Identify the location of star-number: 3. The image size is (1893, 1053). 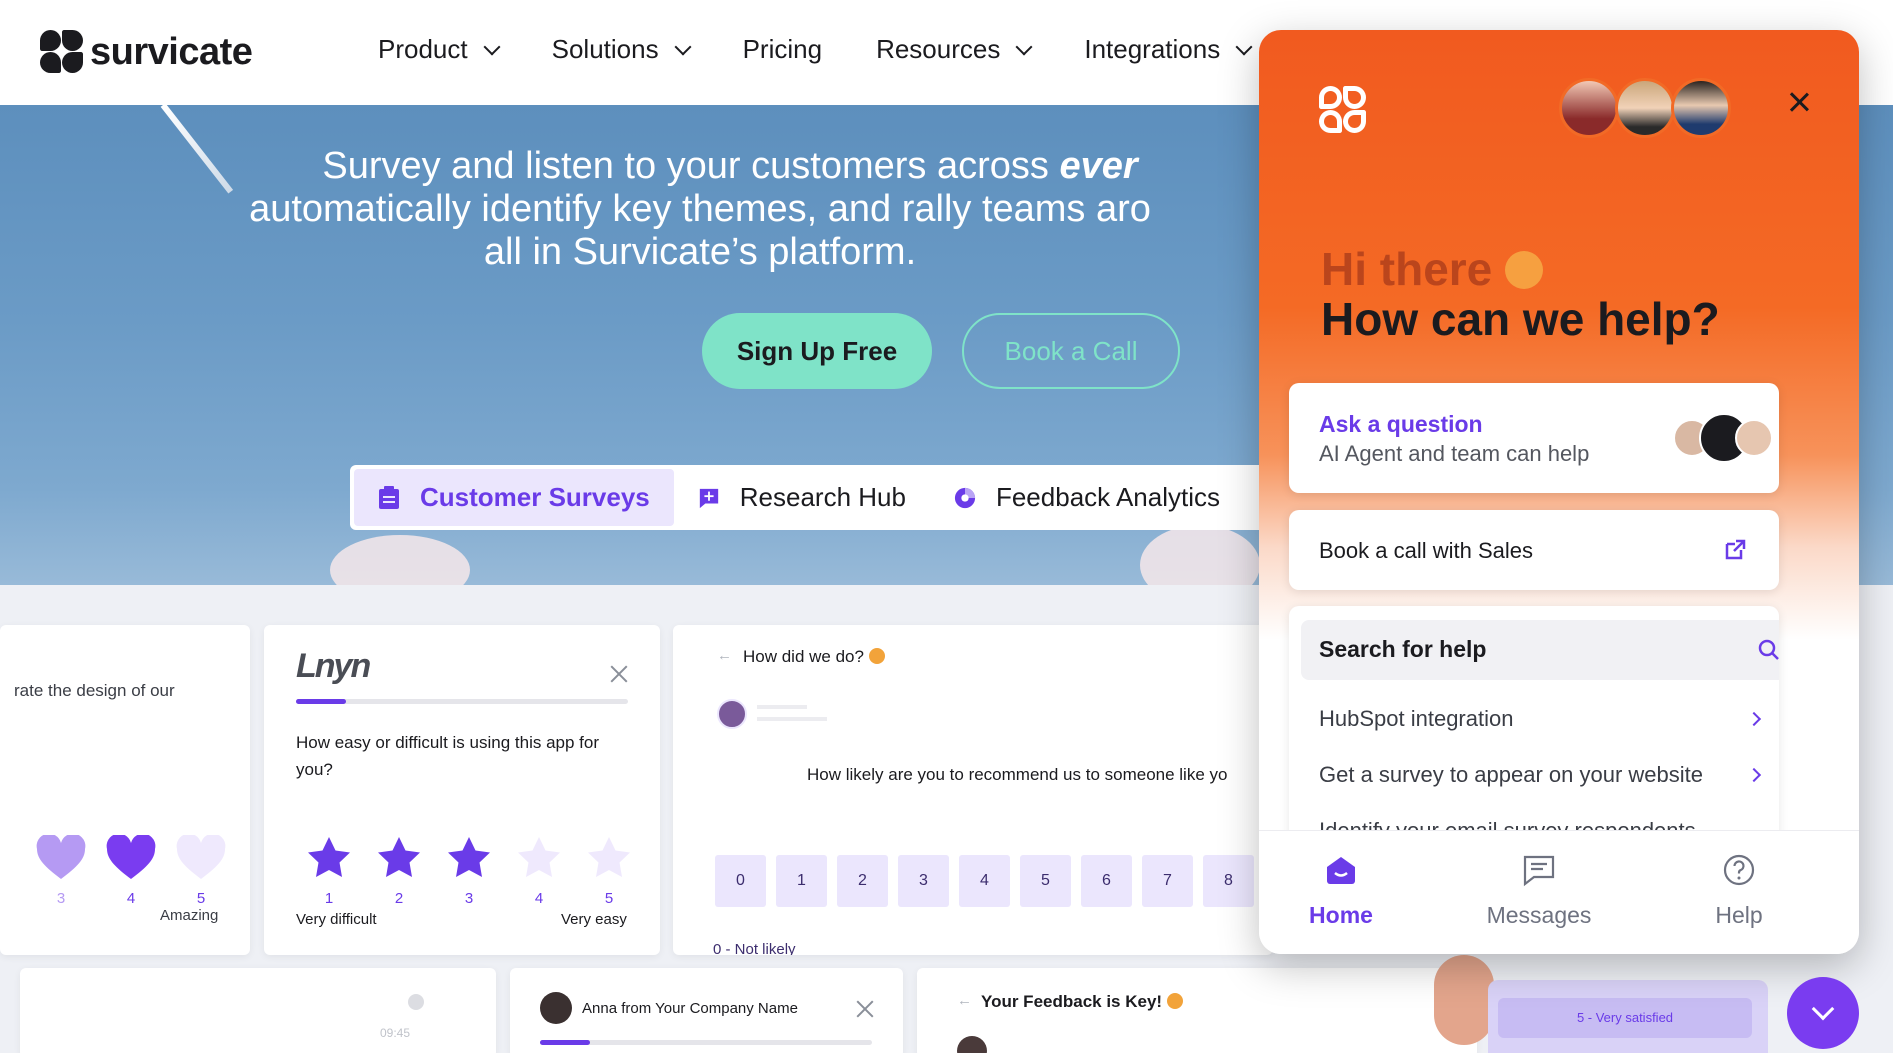
(469, 898).